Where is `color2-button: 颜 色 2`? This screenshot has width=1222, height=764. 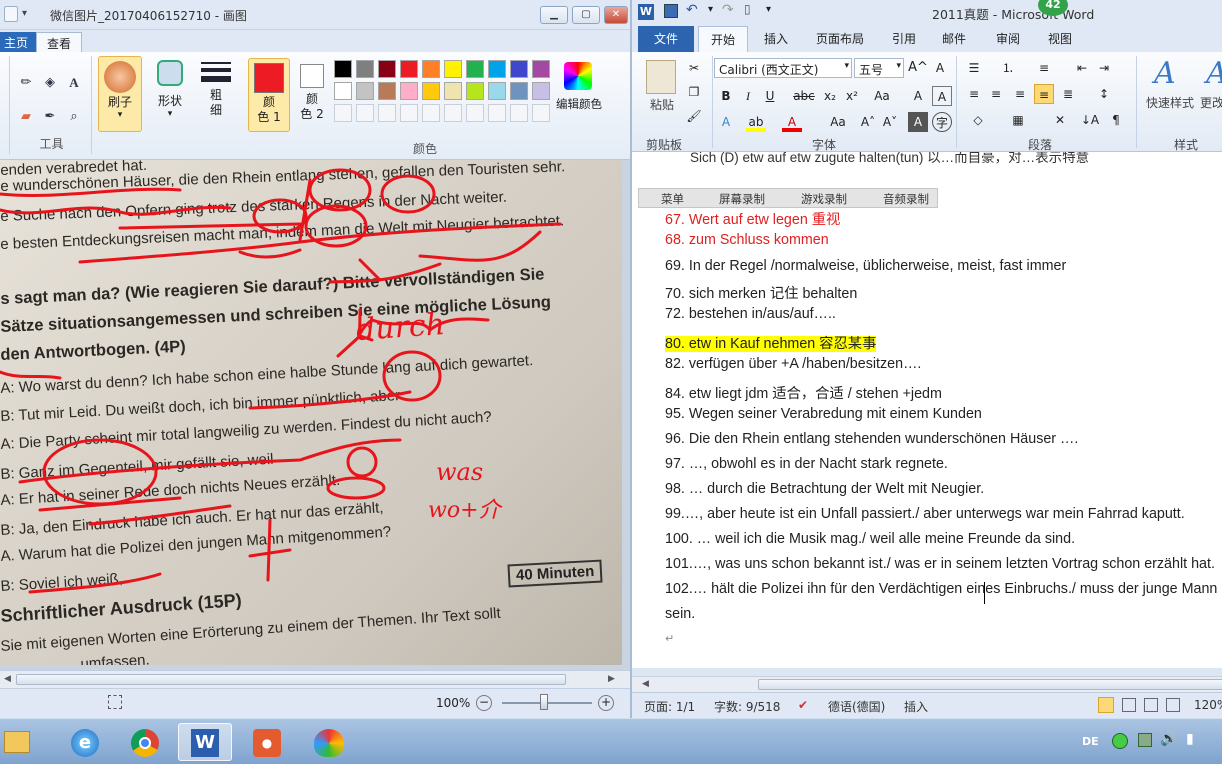 color2-button: 颜 色 2 is located at coordinates (312, 95).